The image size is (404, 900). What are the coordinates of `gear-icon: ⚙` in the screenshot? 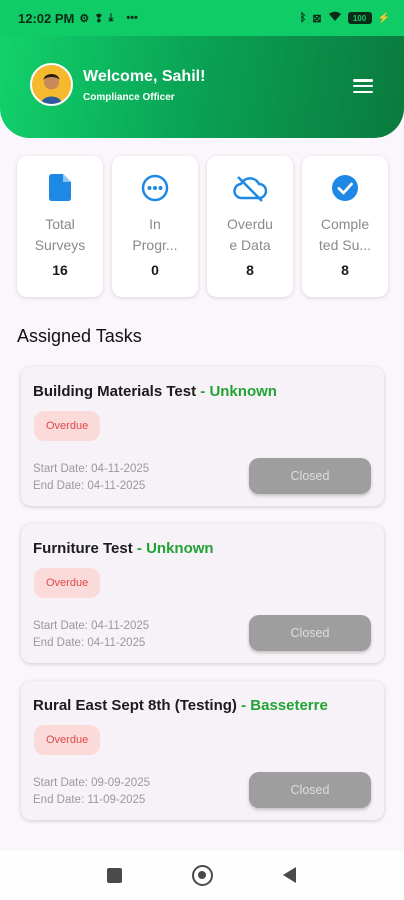 It's located at (84, 18).